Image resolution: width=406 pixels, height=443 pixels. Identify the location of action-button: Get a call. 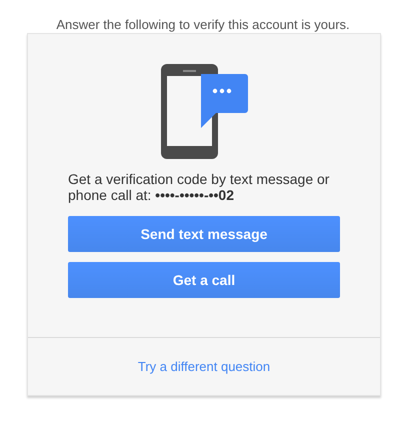
(204, 280).